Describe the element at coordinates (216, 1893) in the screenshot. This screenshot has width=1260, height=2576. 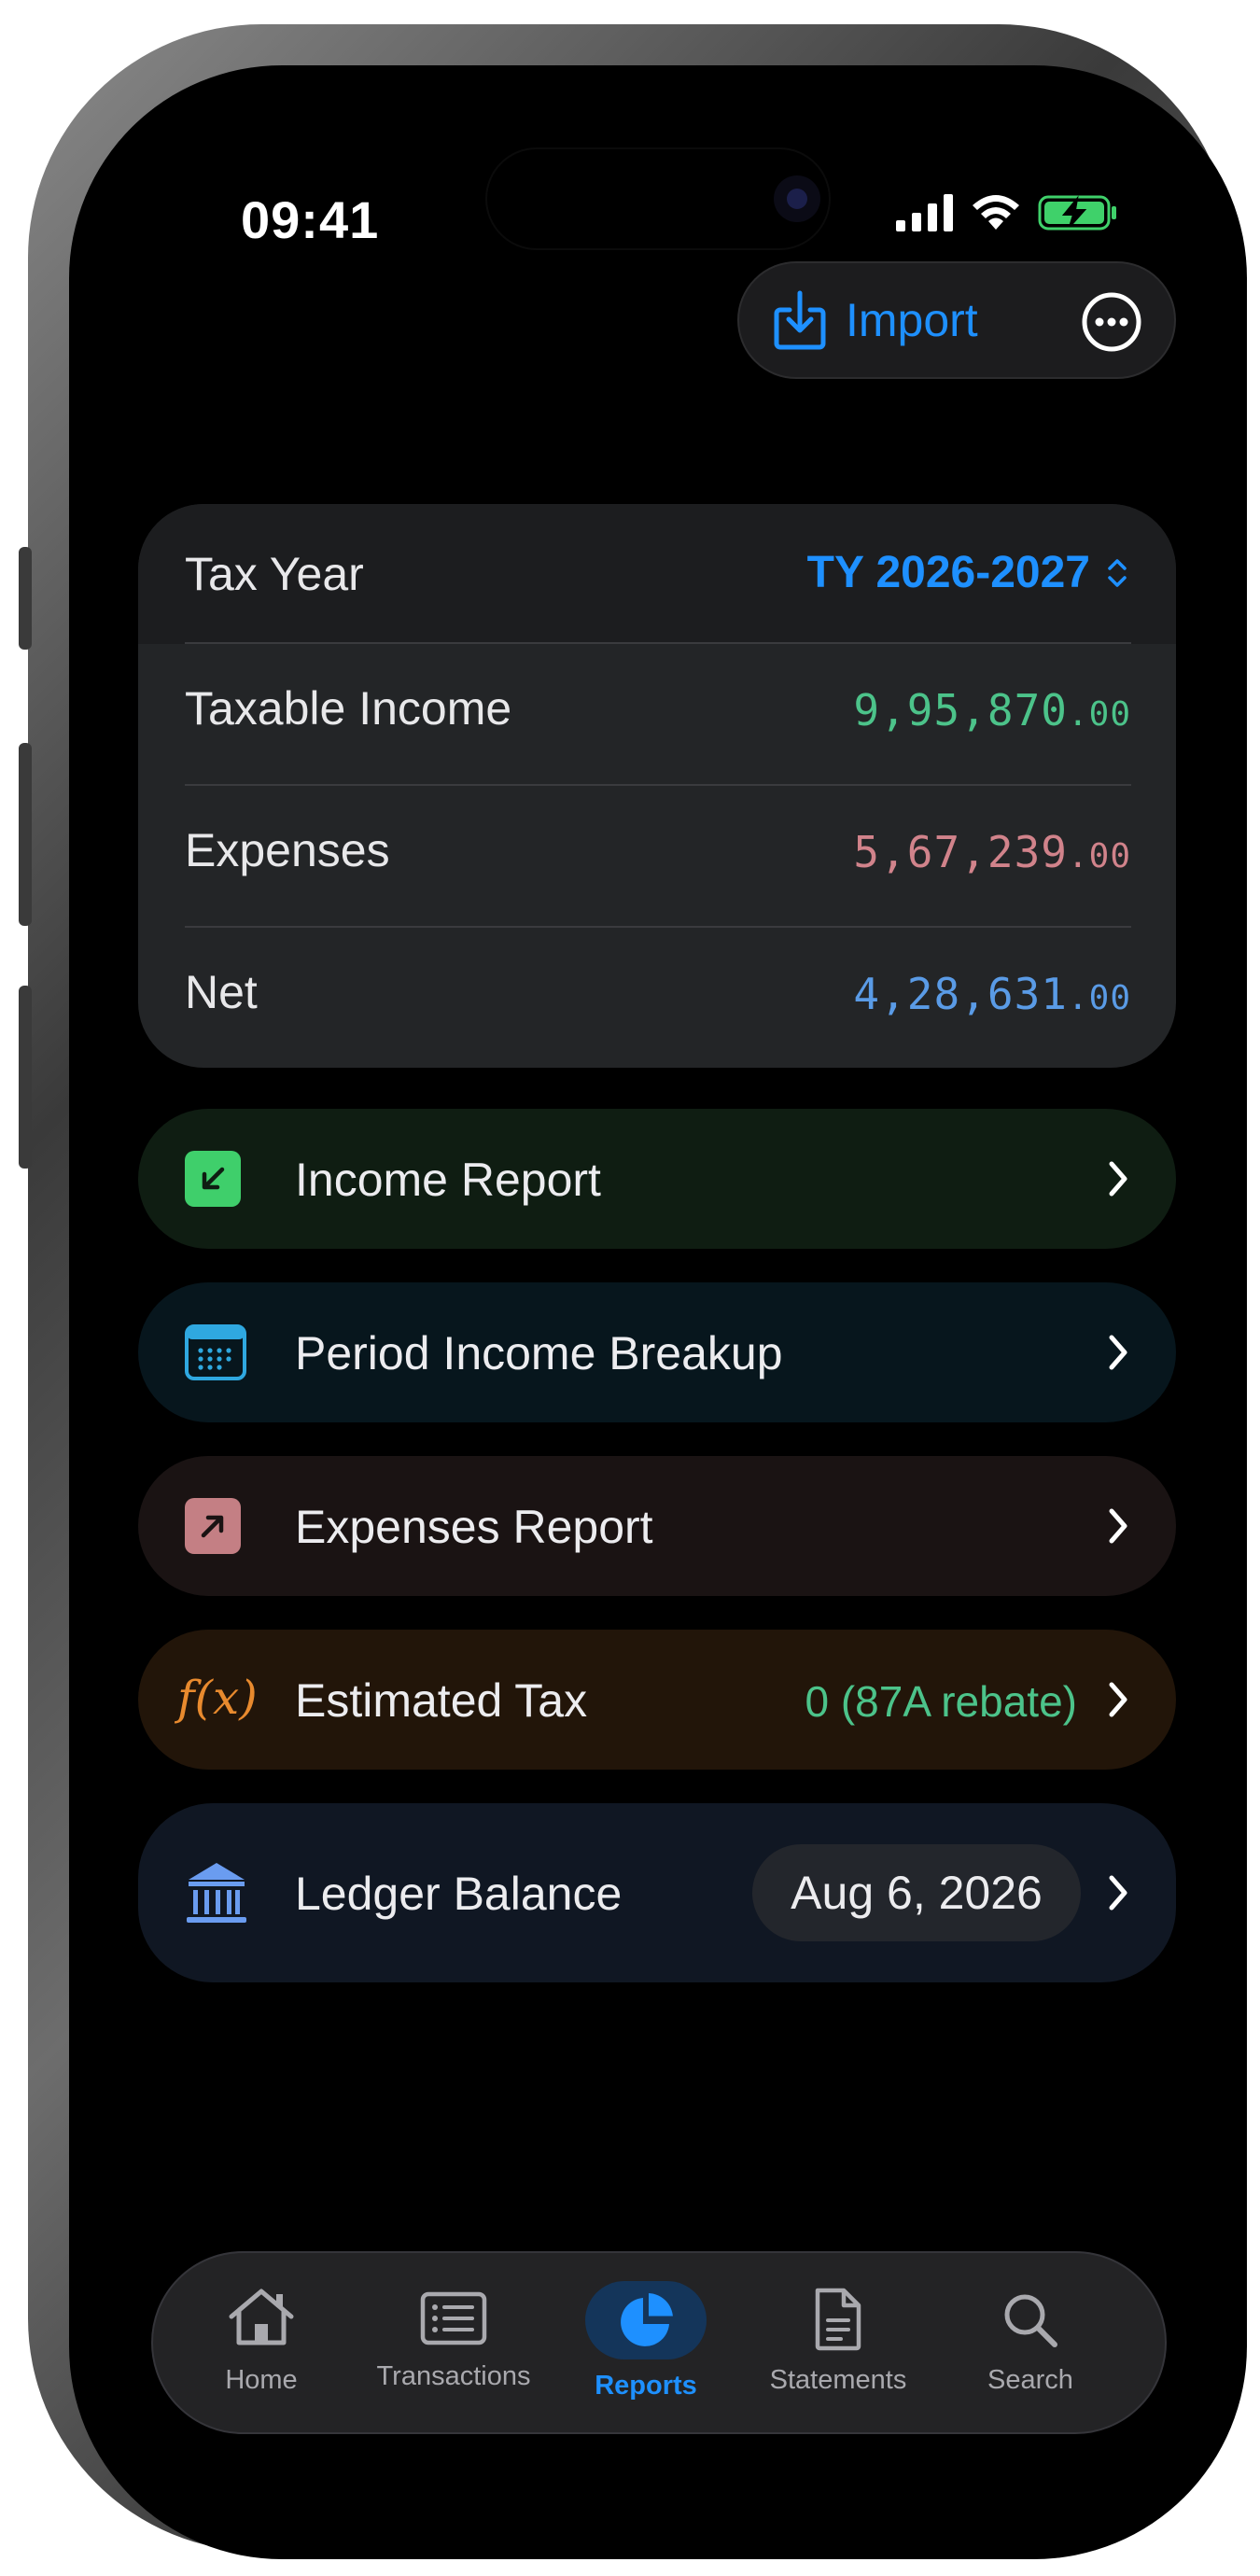
I see `bank-building-icon` at that location.